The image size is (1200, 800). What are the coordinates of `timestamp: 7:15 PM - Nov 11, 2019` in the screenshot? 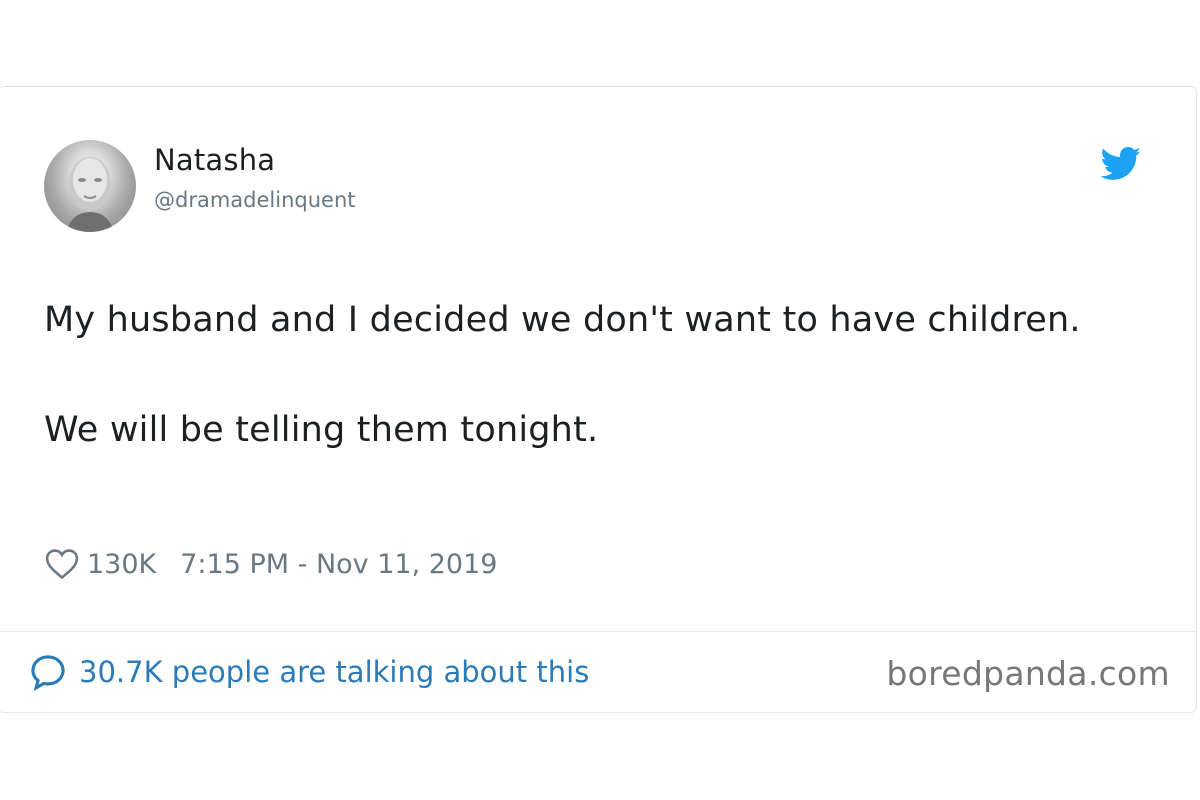 It's located at (338, 564).